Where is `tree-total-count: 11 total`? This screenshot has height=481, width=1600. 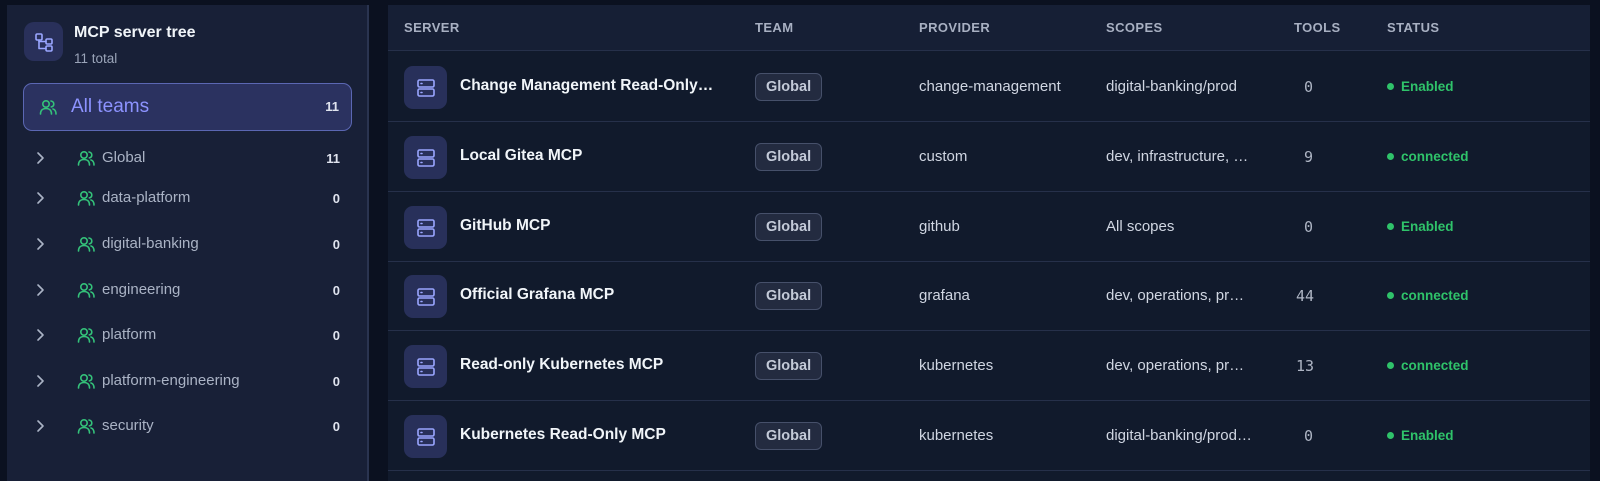
tree-total-count: 11 total is located at coordinates (96, 58).